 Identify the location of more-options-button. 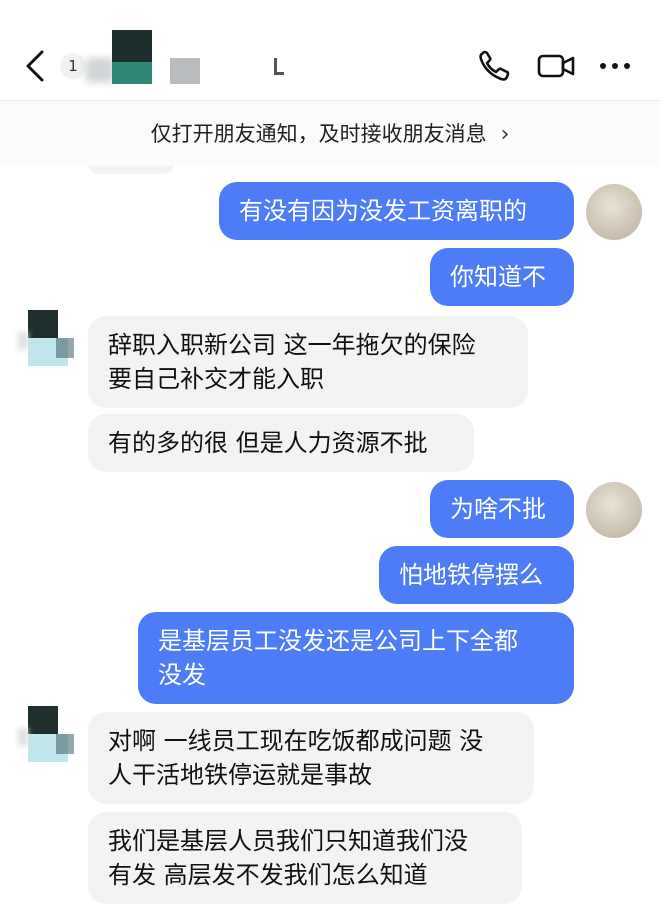
(616, 66).